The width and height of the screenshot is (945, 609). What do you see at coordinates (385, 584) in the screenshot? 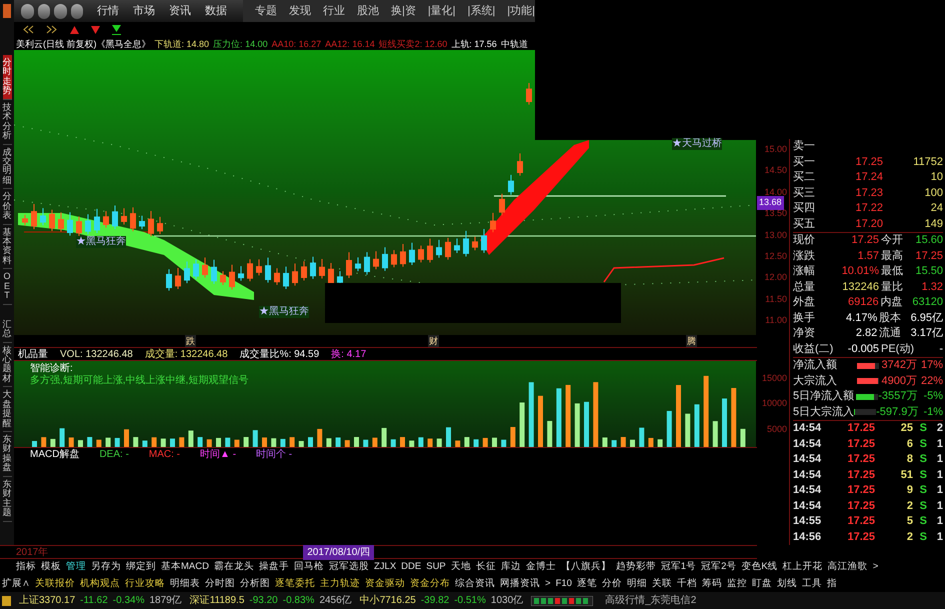
I see `toolbar-item: 资金驱动` at bounding box center [385, 584].